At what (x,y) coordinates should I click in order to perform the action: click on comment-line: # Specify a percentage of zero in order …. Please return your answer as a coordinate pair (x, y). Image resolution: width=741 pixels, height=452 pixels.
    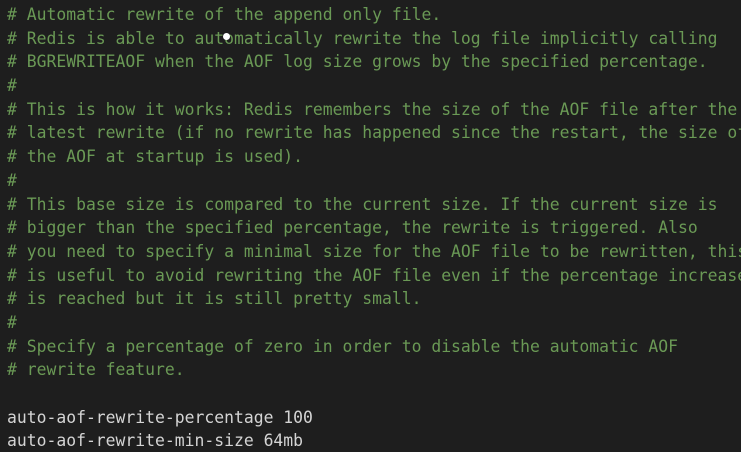
    Looking at the image, I should click on (374, 347).